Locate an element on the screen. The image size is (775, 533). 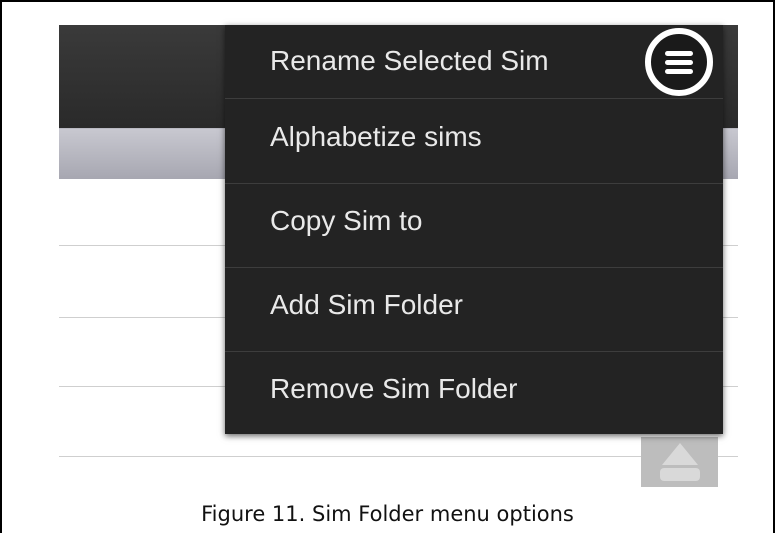
menu-item-alphabetize-sims: Alphabetize sims is located at coordinates (474, 141).